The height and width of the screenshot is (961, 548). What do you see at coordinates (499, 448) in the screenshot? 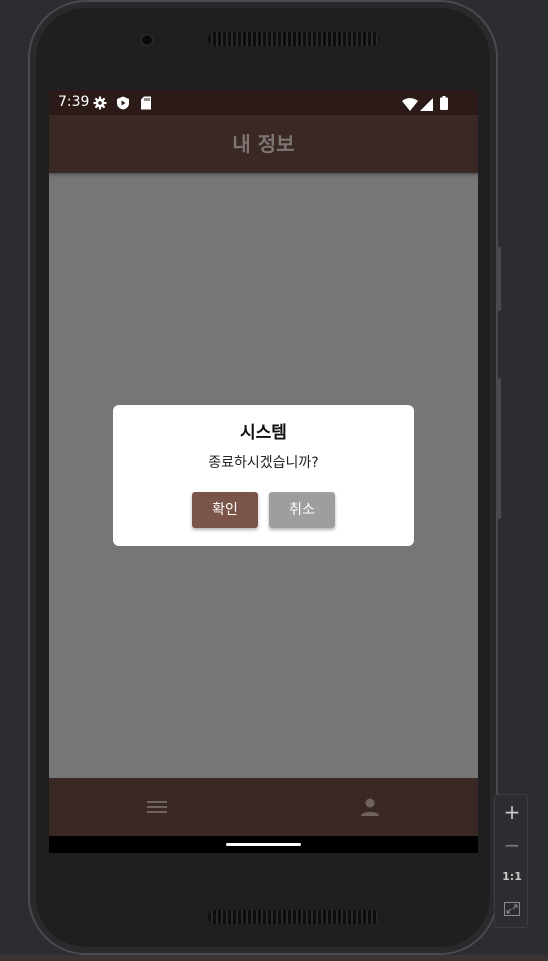
I see `power-button` at bounding box center [499, 448].